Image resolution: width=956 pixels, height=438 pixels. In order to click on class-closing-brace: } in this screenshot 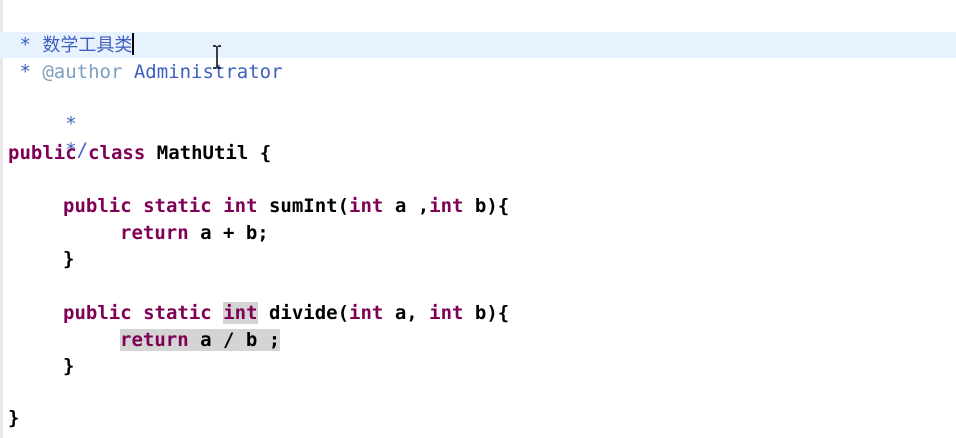, I will do `click(14, 418)`.